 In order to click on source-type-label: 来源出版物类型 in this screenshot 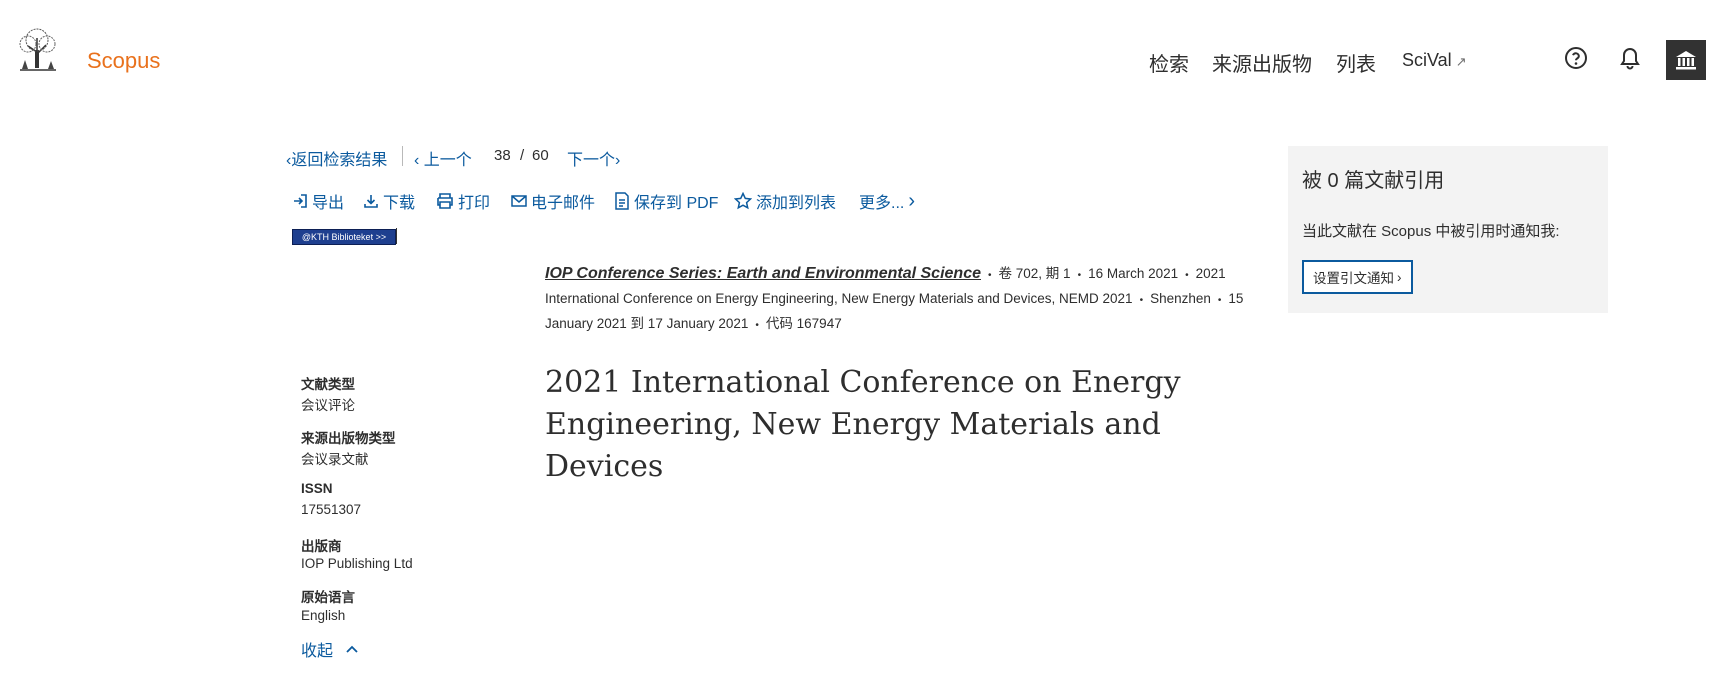, I will do `click(348, 438)`.